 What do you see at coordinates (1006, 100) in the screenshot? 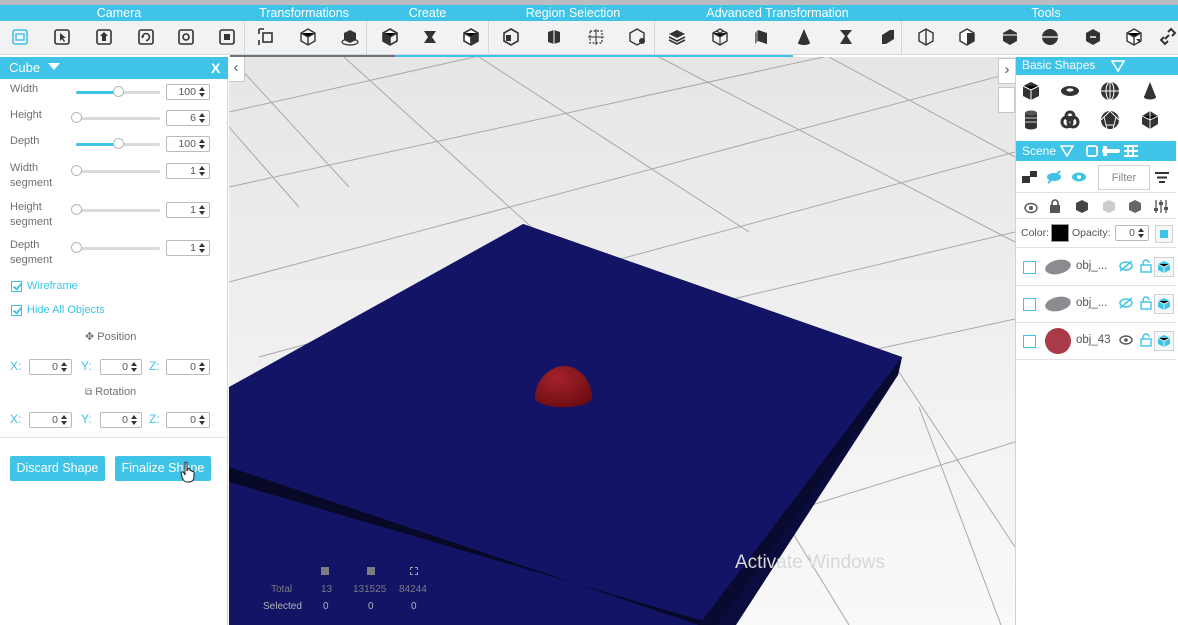
I see `viewport-side-tab` at bounding box center [1006, 100].